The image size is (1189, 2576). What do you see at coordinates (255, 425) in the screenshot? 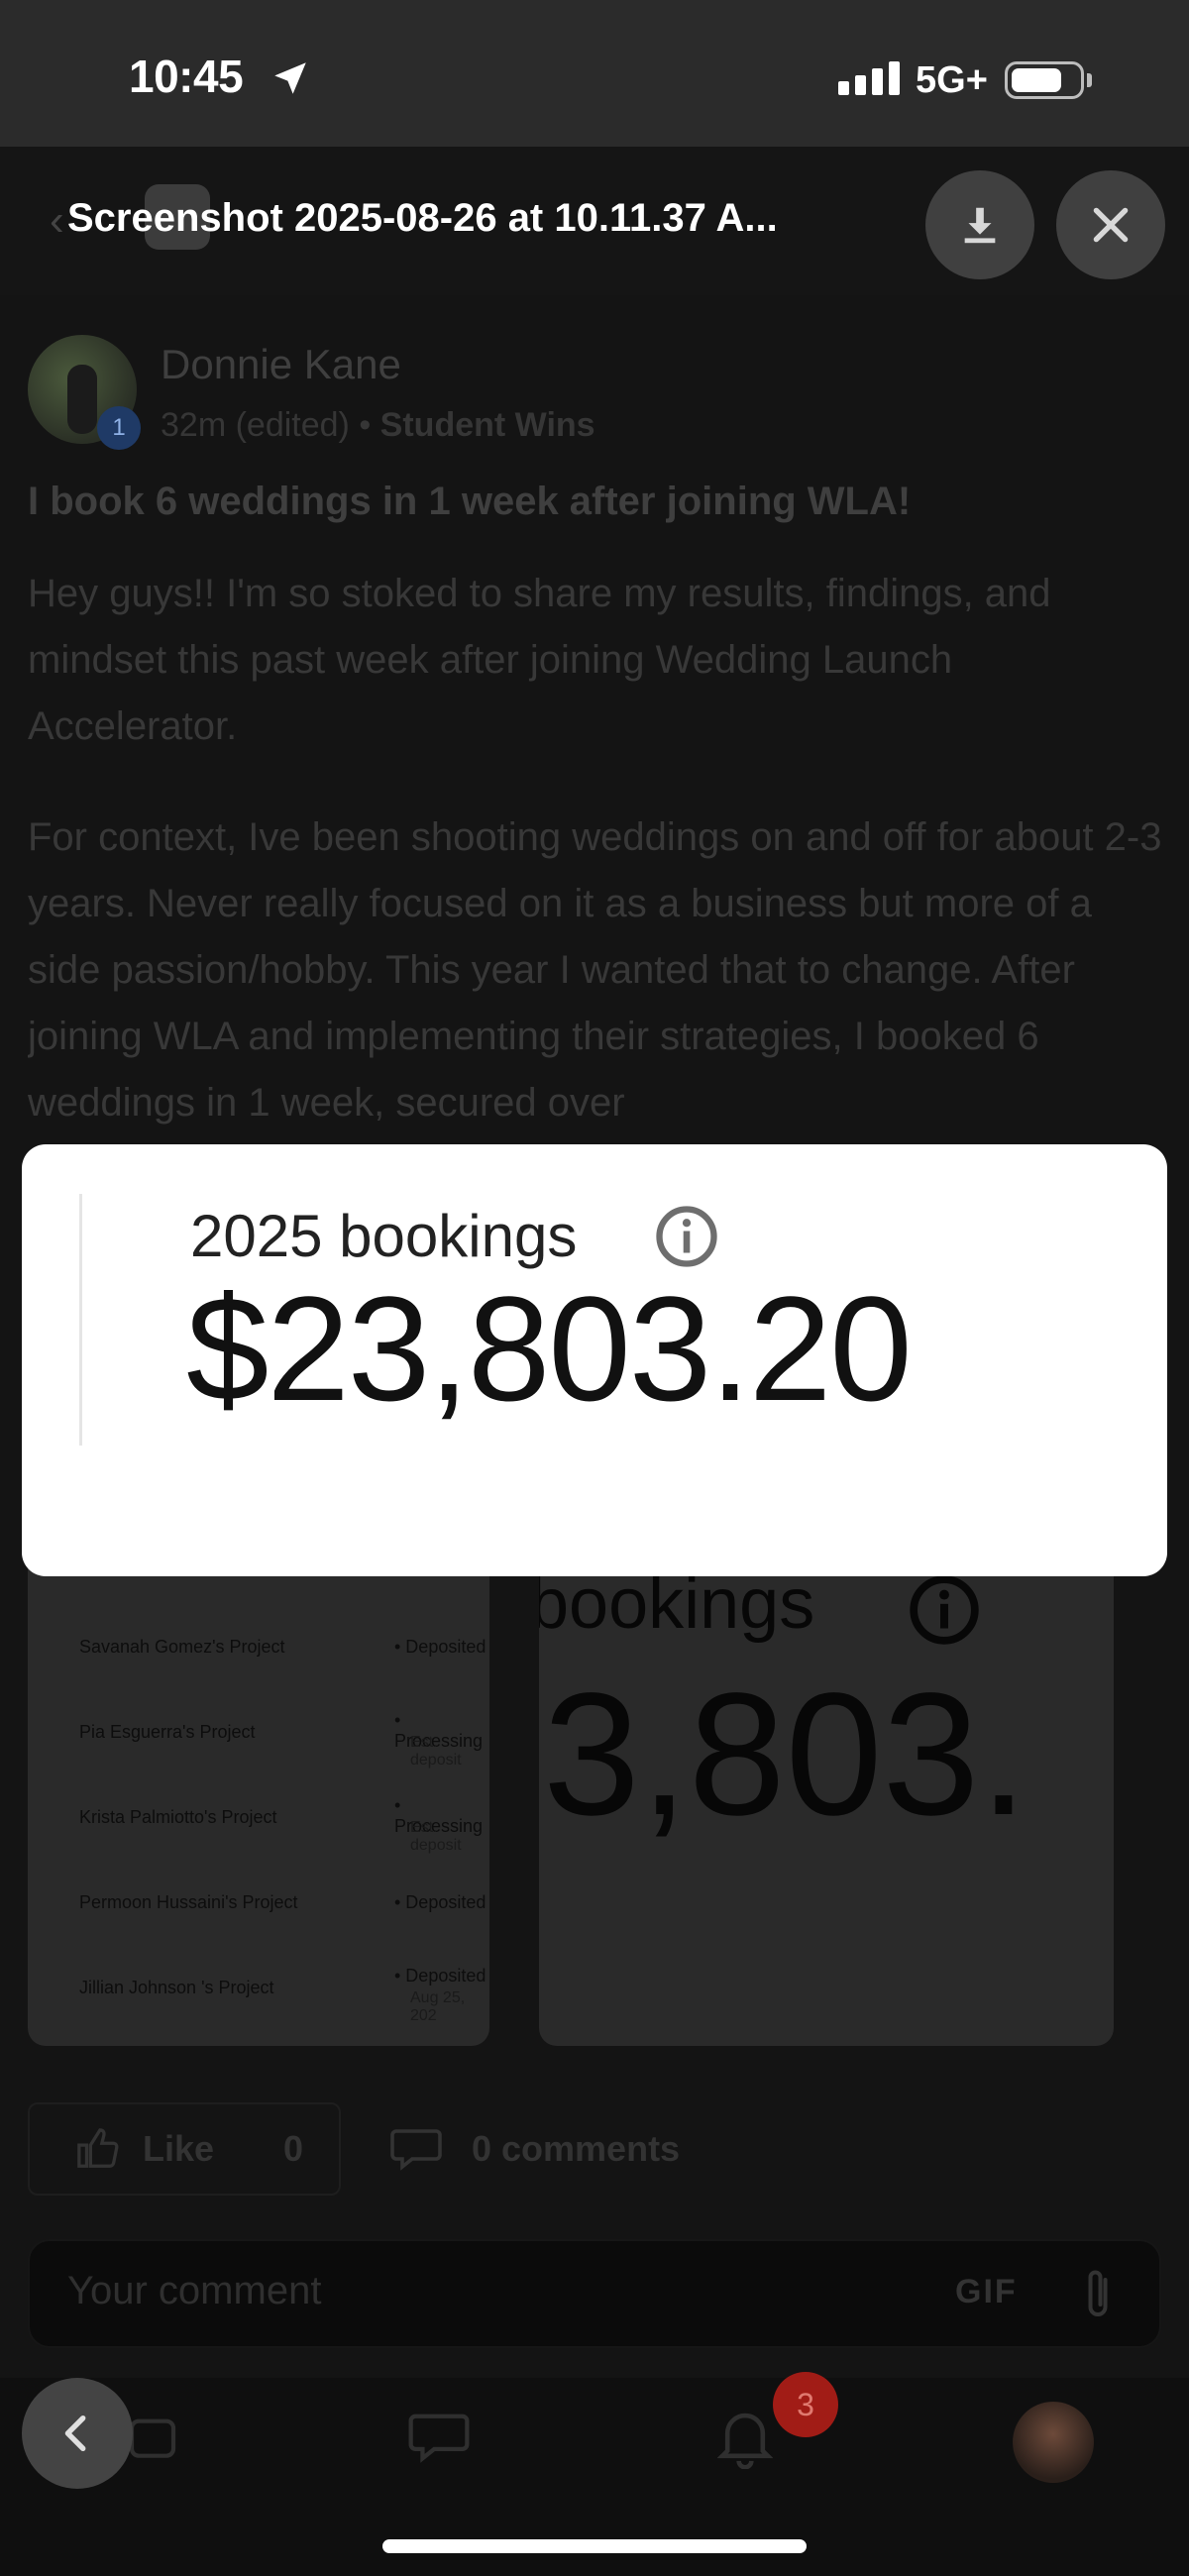
I see `post-time: 32m (edited)` at bounding box center [255, 425].